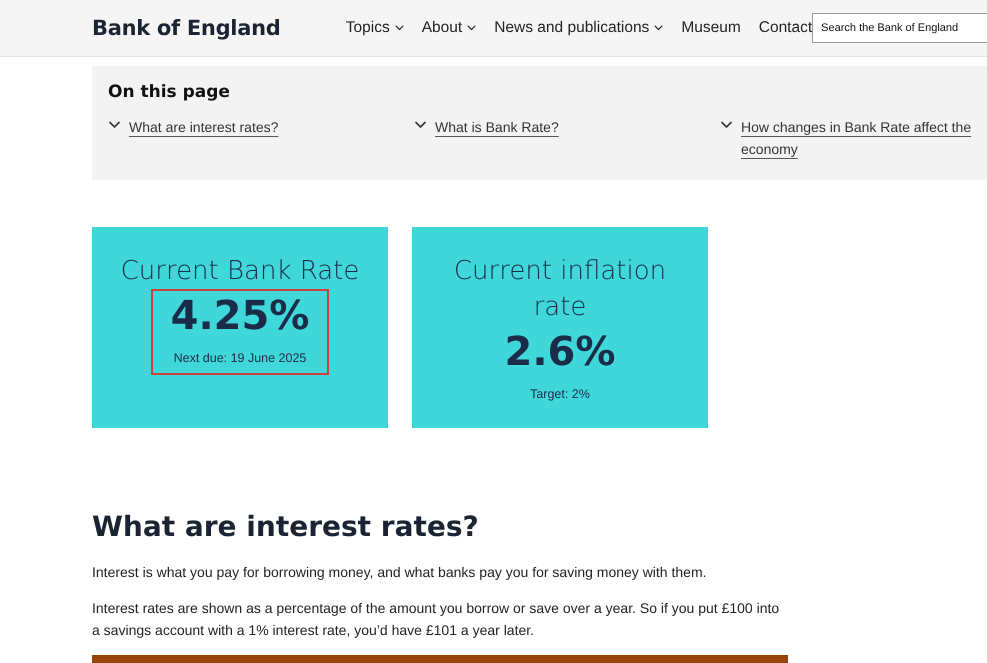  I want to click on search-field: Search the Bank of England, so click(899, 28).